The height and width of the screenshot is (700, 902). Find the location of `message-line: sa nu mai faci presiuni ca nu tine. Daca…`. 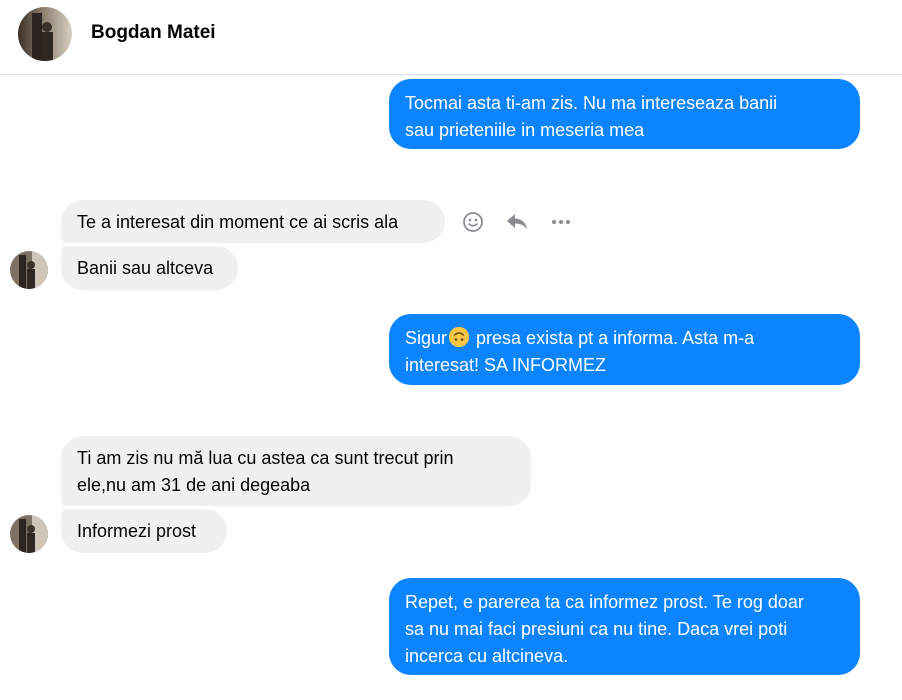

message-line: sa nu mai faci presiuni ca nu tine. Daca… is located at coordinates (596, 629).